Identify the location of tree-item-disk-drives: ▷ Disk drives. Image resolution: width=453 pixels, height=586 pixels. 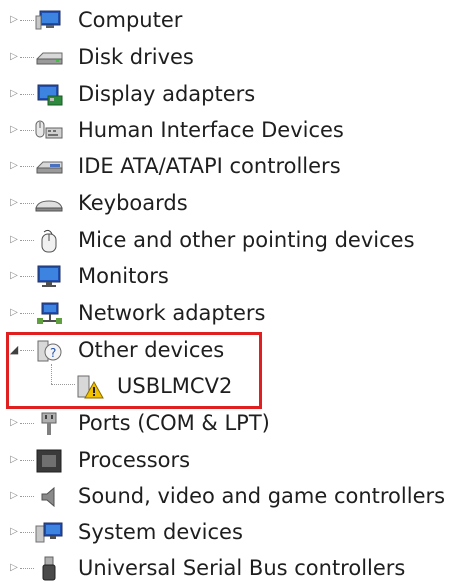
(226, 57).